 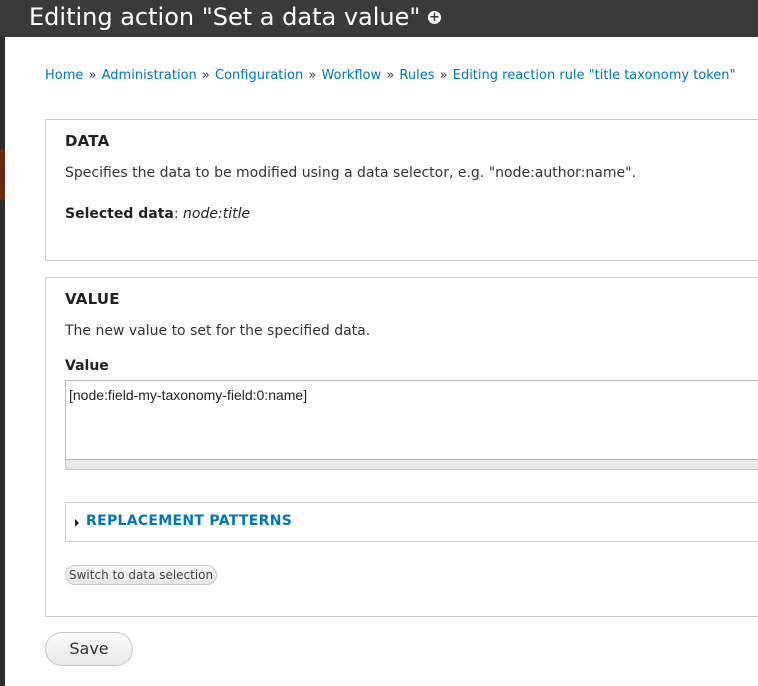 What do you see at coordinates (411, 420) in the screenshot?
I see `value-textarea: [node:field-my-taxonomy-field:0:name]` at bounding box center [411, 420].